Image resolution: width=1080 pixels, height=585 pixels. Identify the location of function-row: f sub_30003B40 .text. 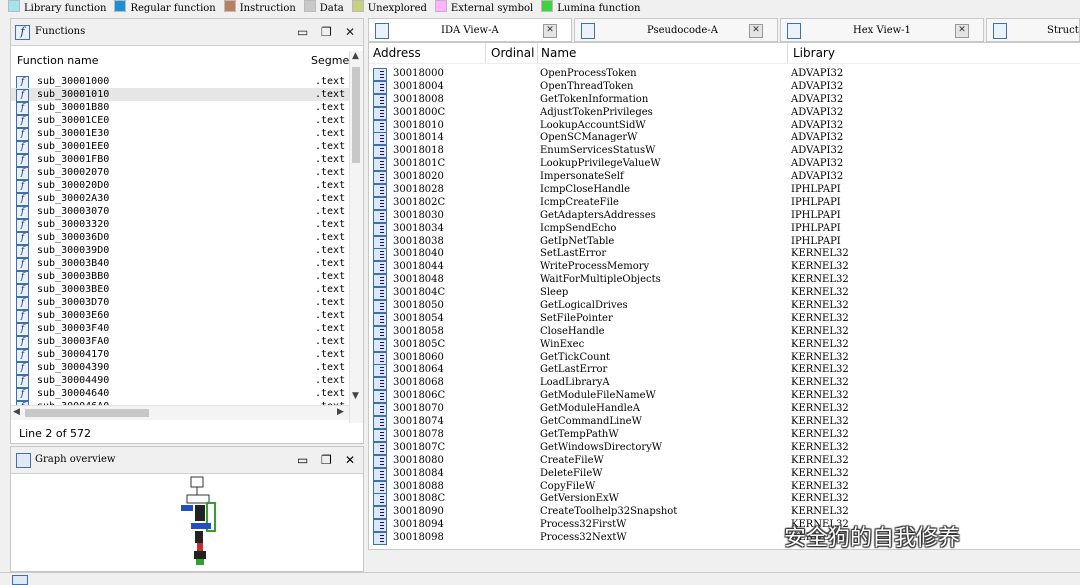
(180, 264).